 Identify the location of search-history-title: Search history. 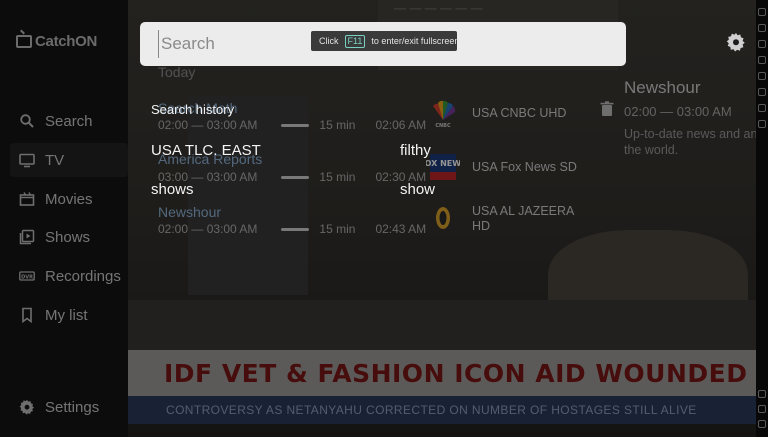
(193, 109).